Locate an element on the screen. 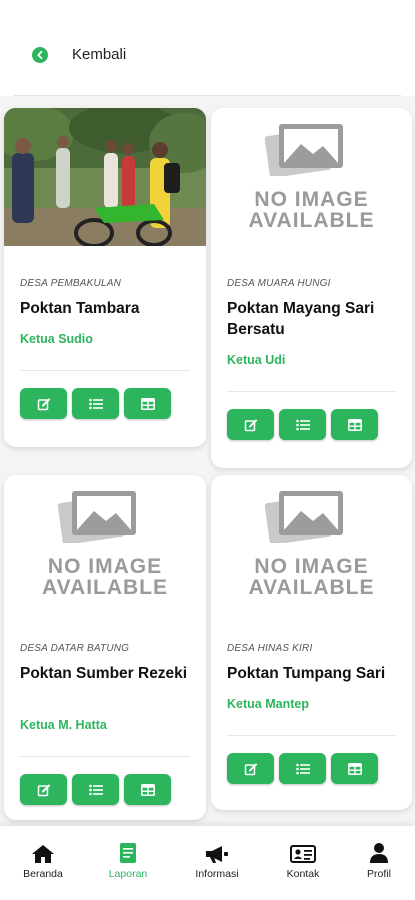  nav-item-laporan: Laporan is located at coordinates (128, 860).